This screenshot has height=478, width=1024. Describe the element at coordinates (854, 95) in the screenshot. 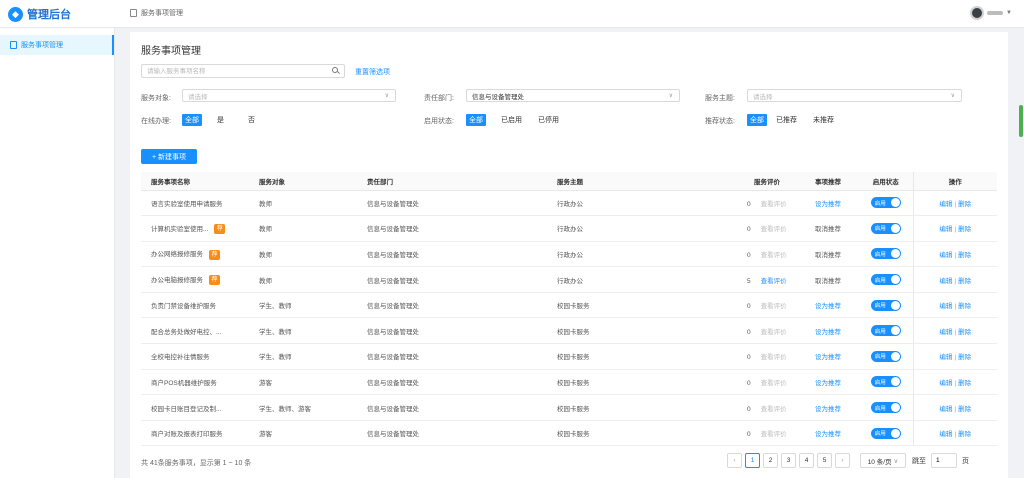

I see `theme-select: 请选择 ∨` at that location.